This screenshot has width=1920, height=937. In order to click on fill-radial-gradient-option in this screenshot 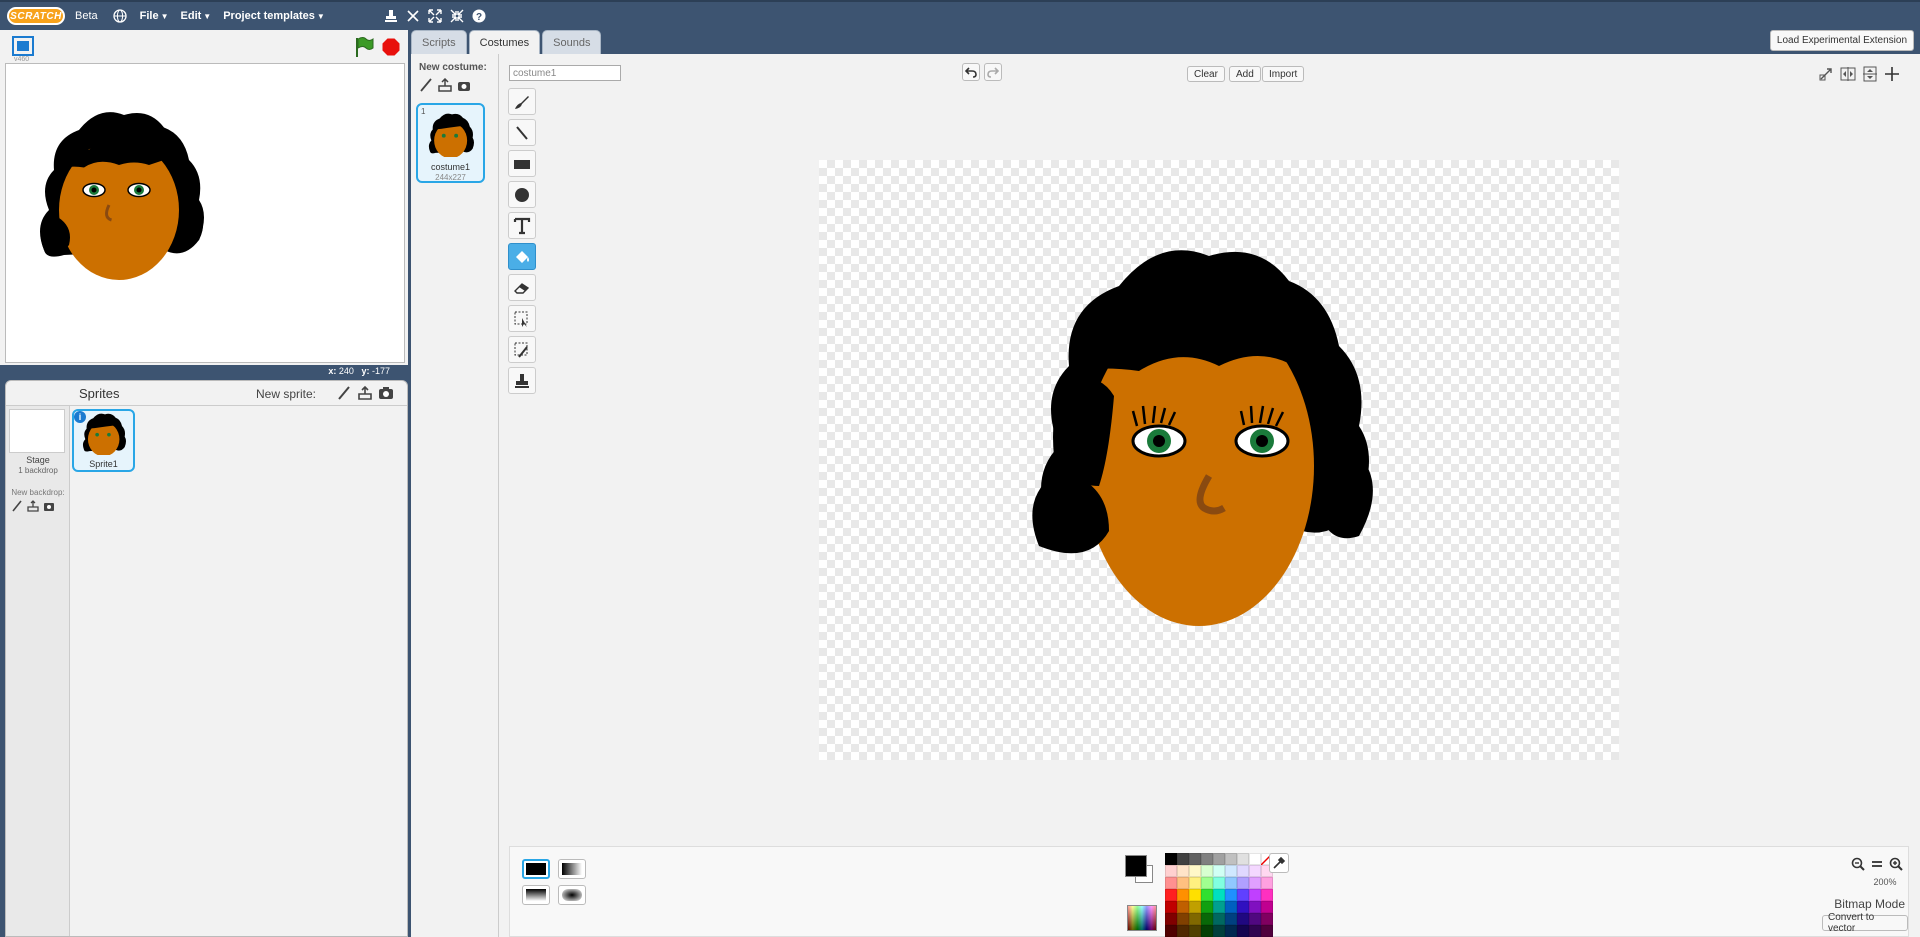, I will do `click(572, 895)`.